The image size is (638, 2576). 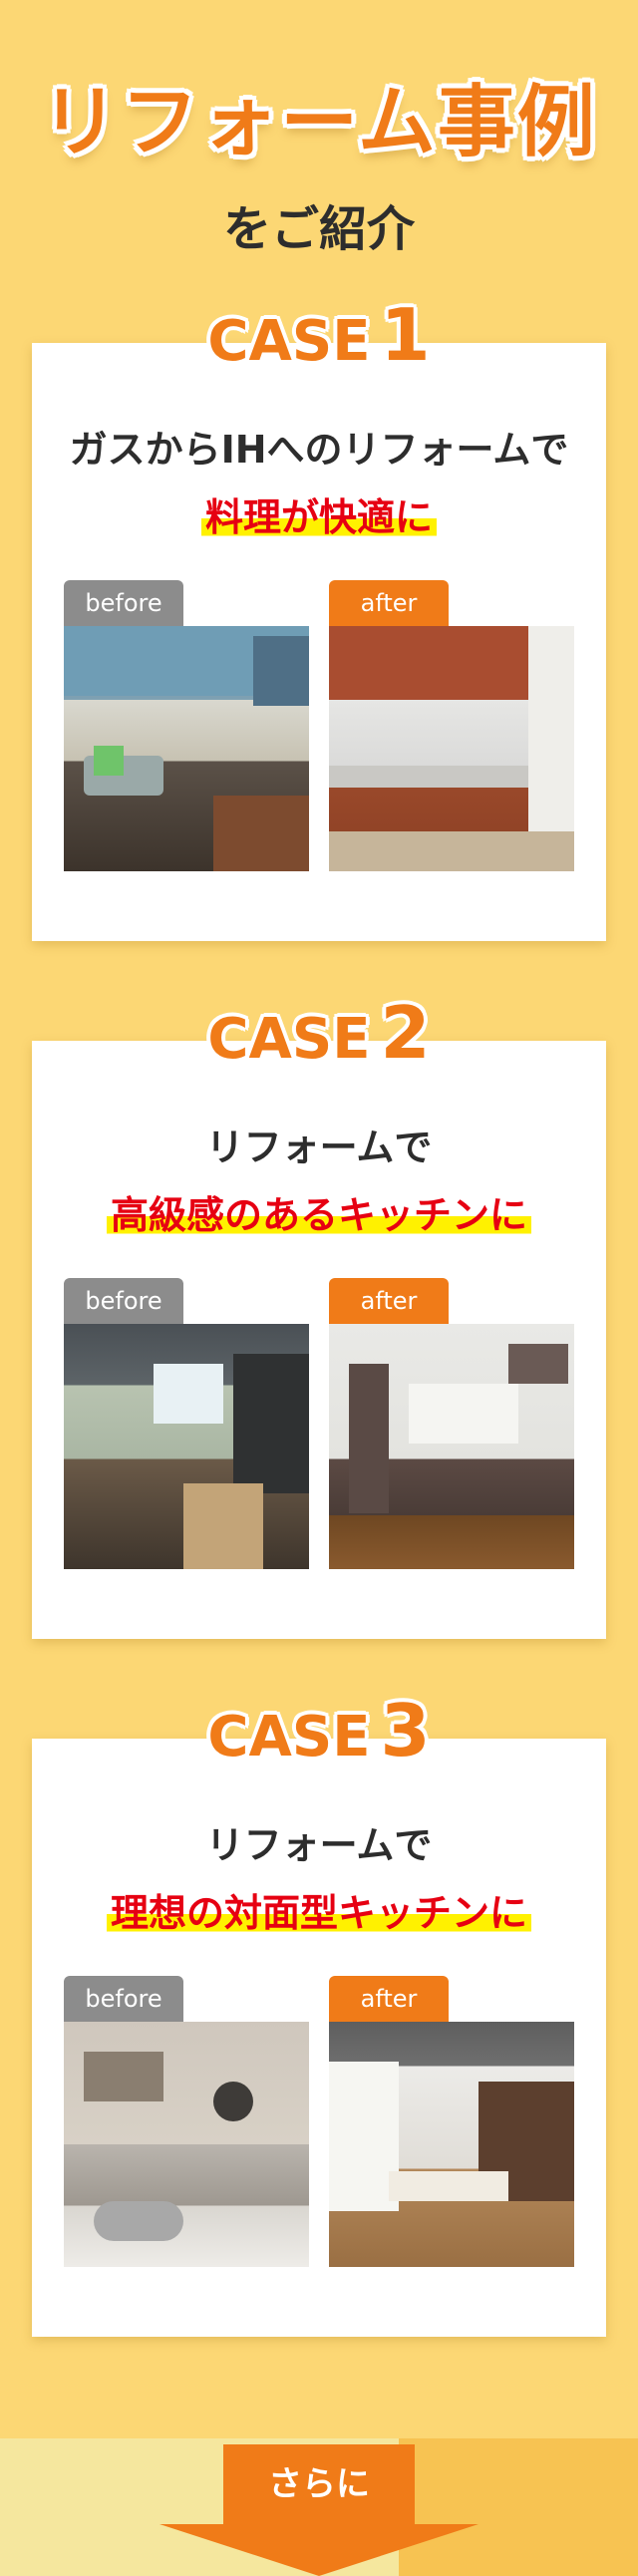 What do you see at coordinates (319, 335) in the screenshot?
I see `case-label: CASE 1` at bounding box center [319, 335].